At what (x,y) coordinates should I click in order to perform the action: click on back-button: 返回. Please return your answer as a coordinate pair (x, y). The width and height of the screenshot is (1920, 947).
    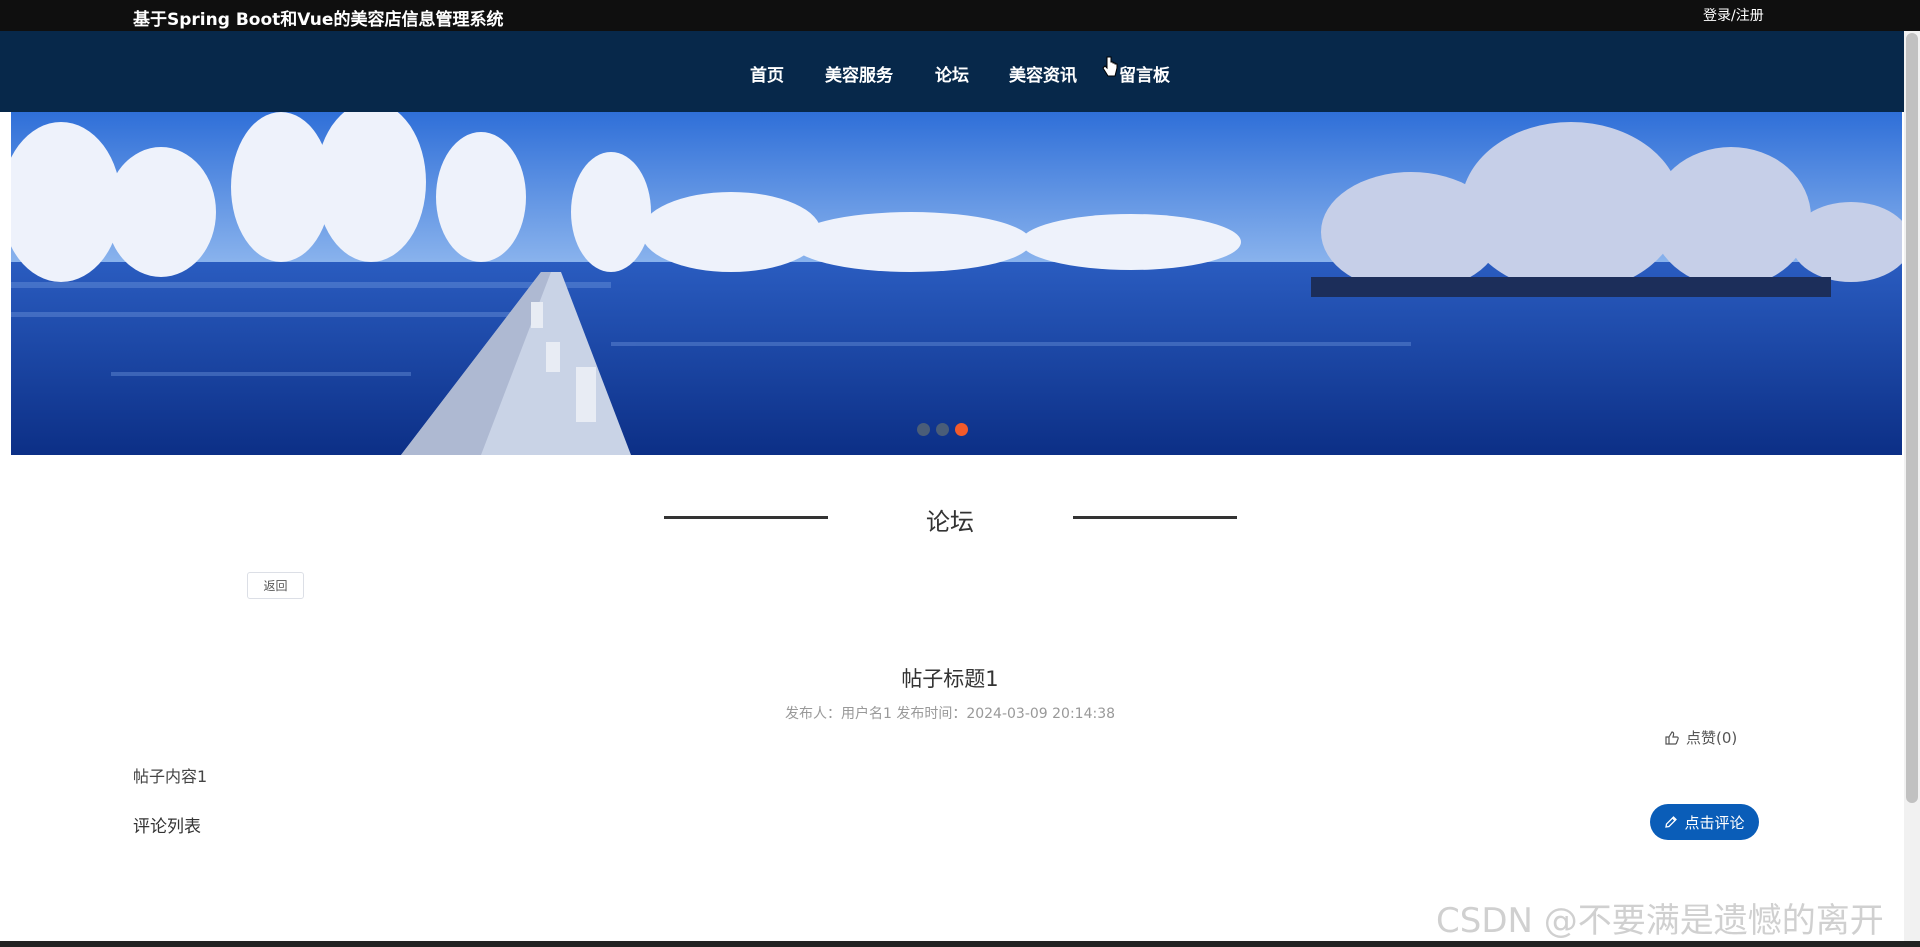
    Looking at the image, I should click on (275, 585).